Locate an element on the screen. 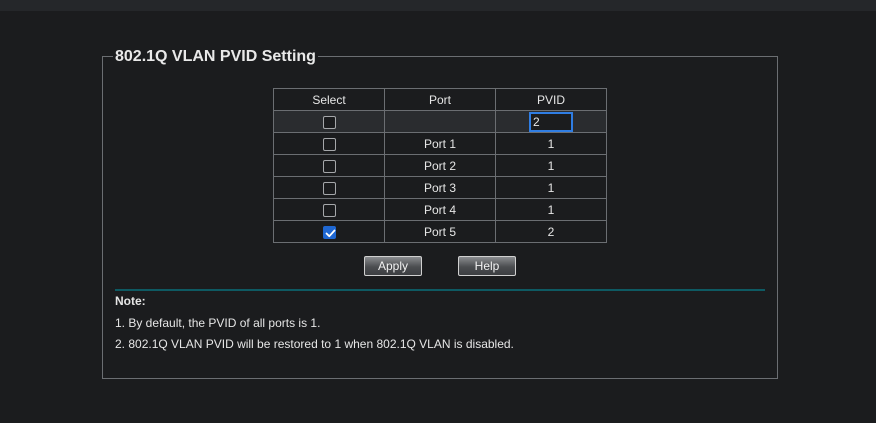 This screenshot has height=423, width=876. port-2-checkbox is located at coordinates (329, 166).